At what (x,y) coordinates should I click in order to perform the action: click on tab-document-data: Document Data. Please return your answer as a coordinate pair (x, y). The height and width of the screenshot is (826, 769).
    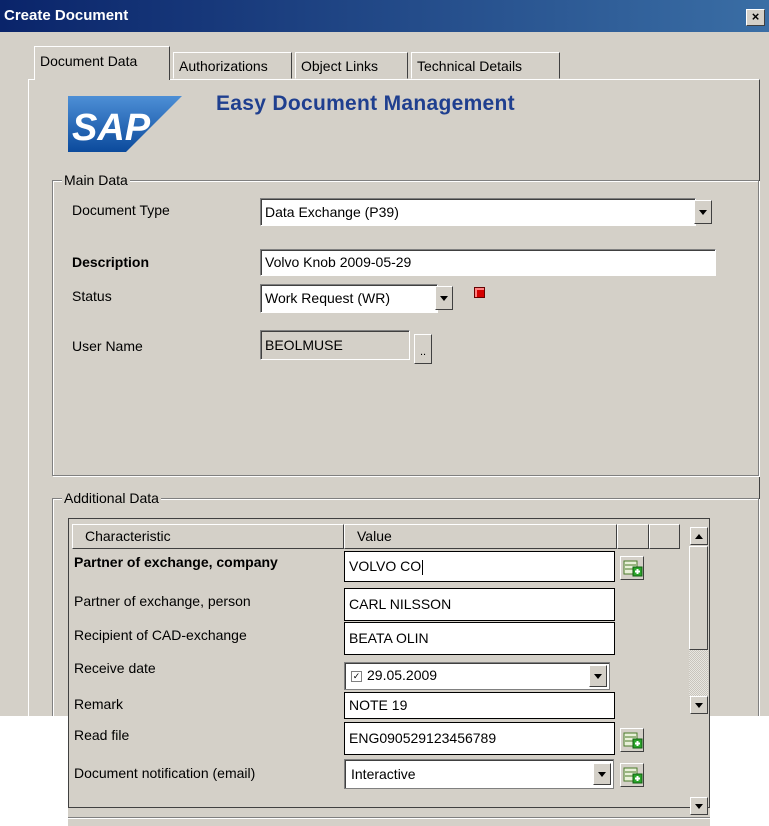
    Looking at the image, I should click on (102, 63).